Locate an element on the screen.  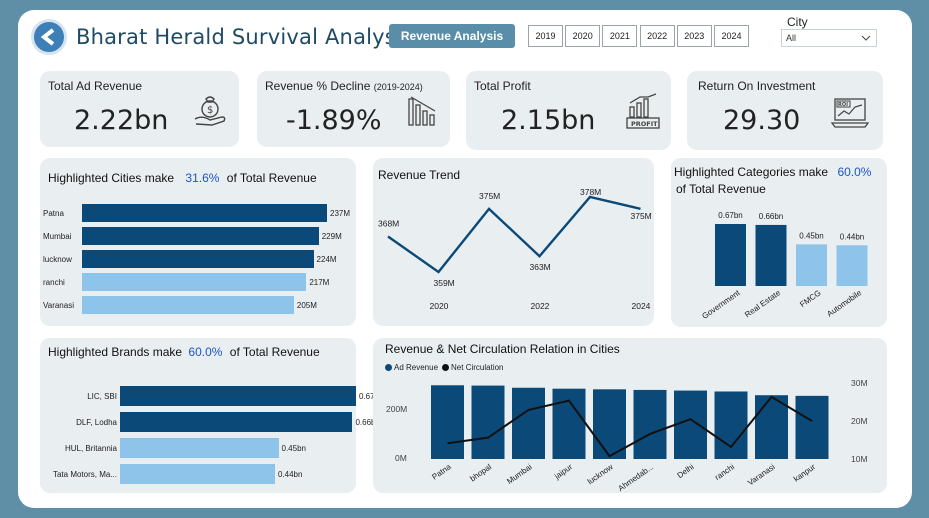
bar-label: ranchi is located at coordinates (54, 282).